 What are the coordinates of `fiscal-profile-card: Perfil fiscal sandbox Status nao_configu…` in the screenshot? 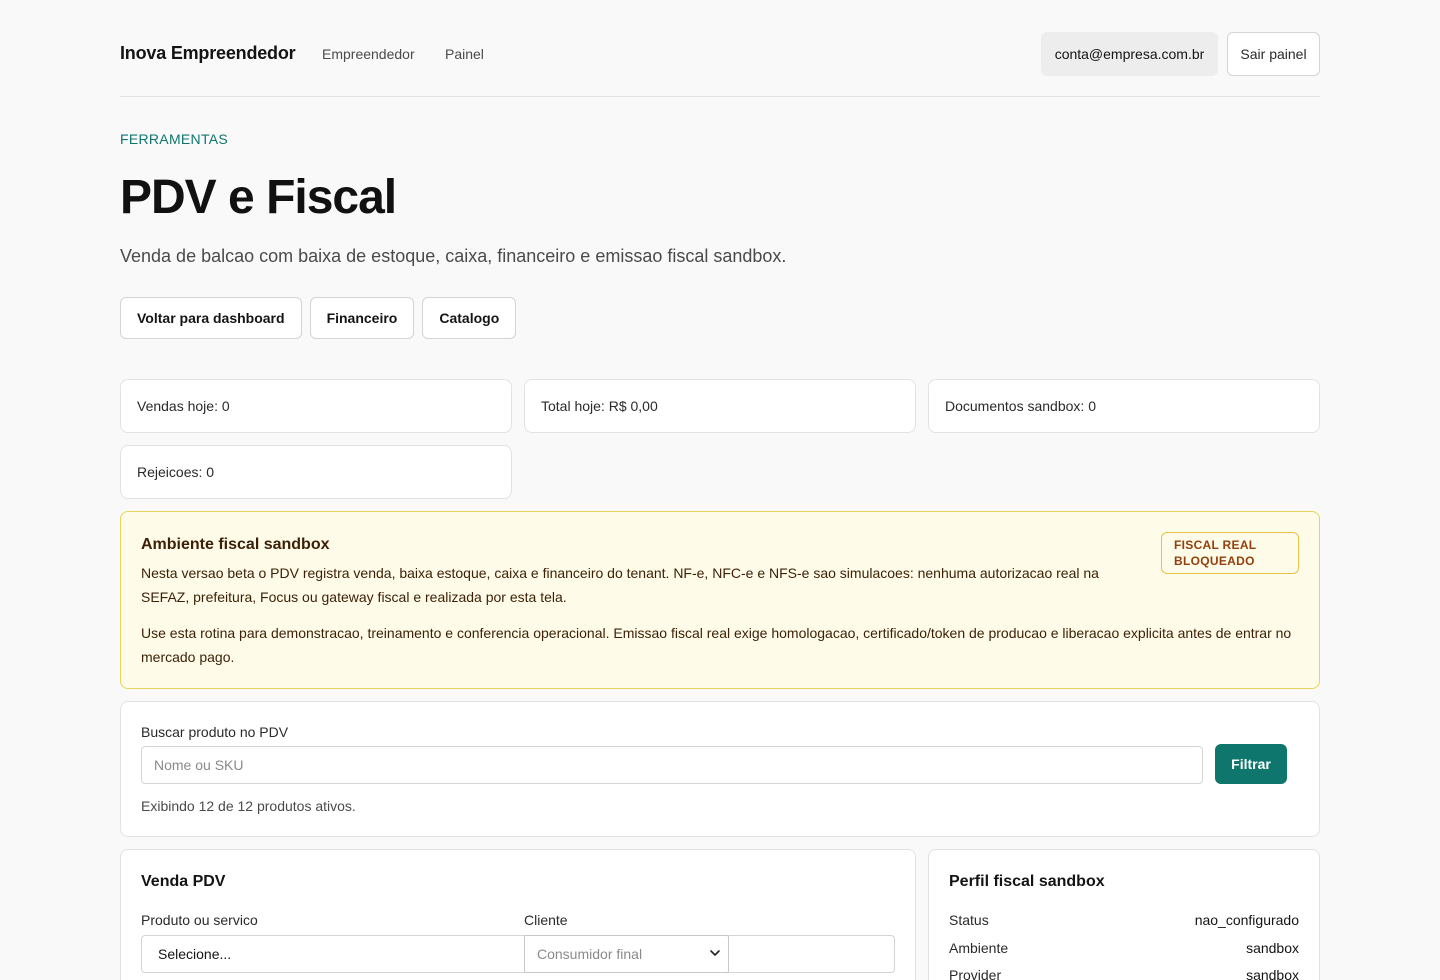 It's located at (1124, 914).